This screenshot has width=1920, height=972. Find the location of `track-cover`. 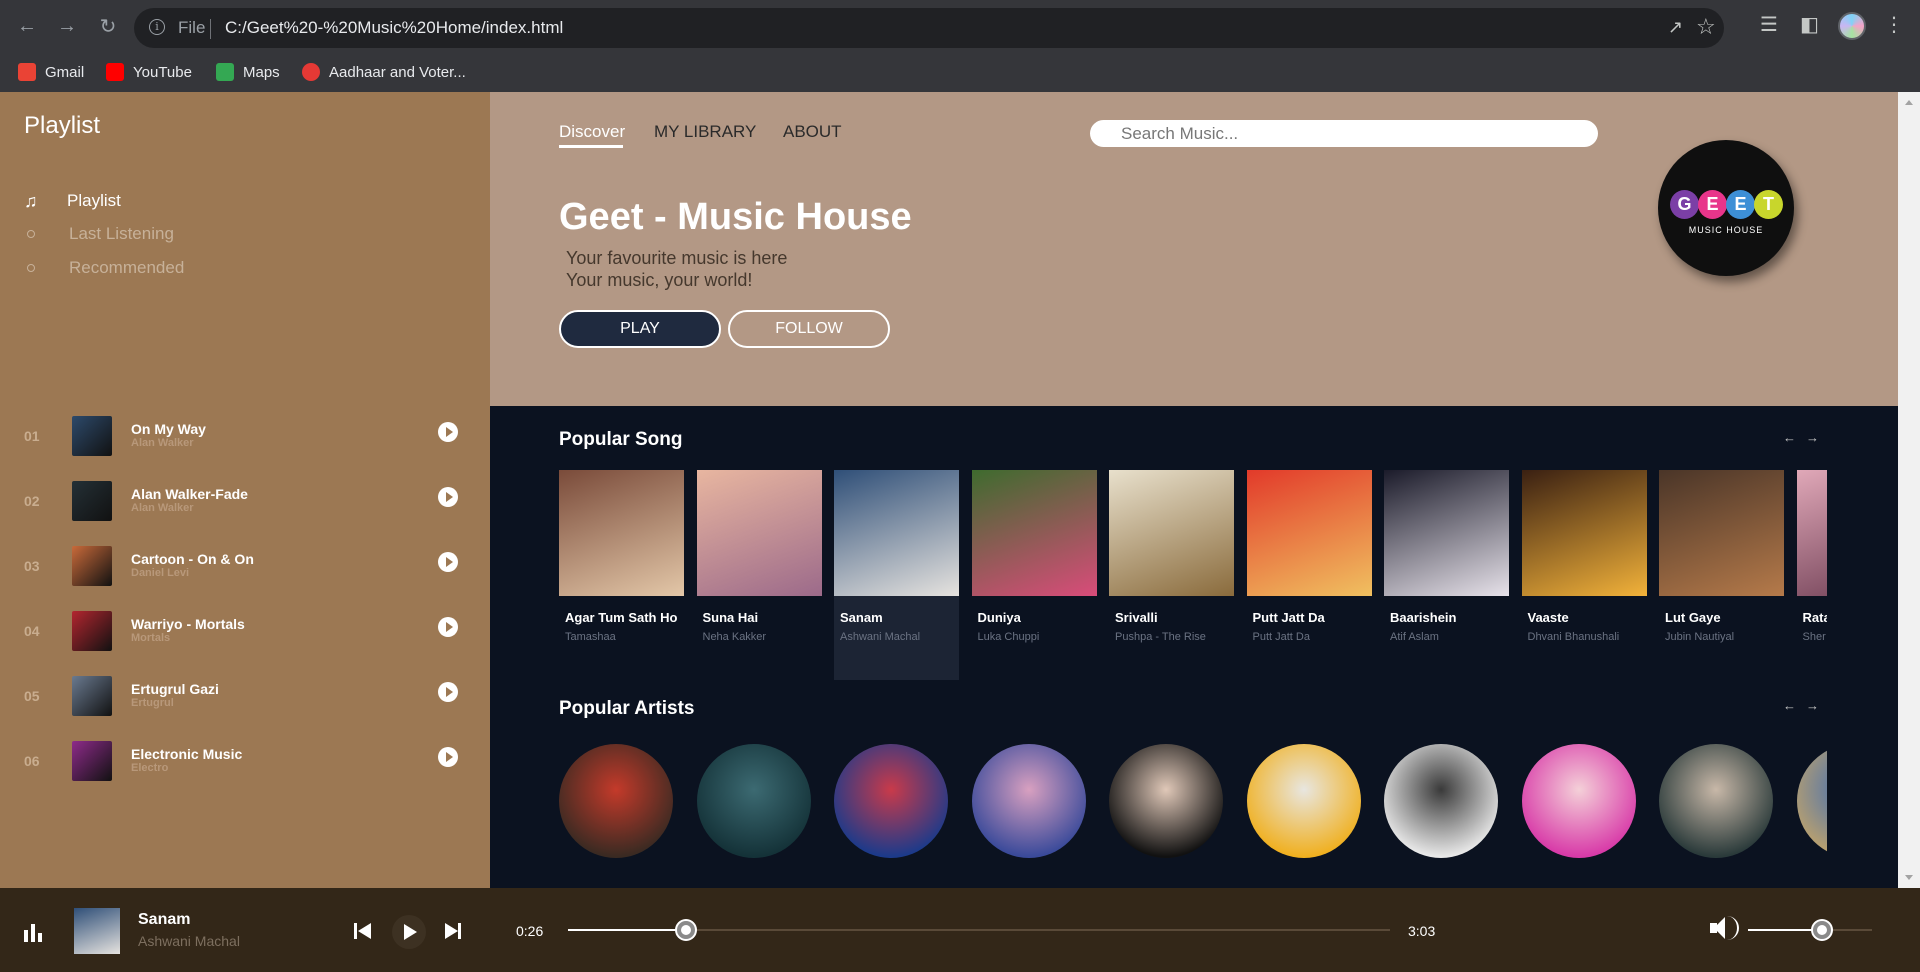

track-cover is located at coordinates (92, 761).